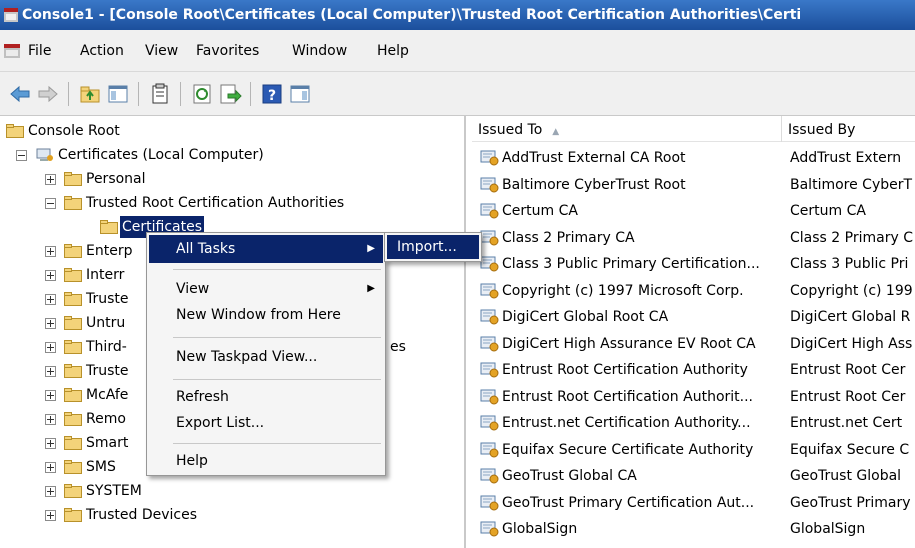 The image size is (915, 548). What do you see at coordinates (628, 449) in the screenshot?
I see `cell-issued-to: Equifax Secure Certificate Authority` at bounding box center [628, 449].